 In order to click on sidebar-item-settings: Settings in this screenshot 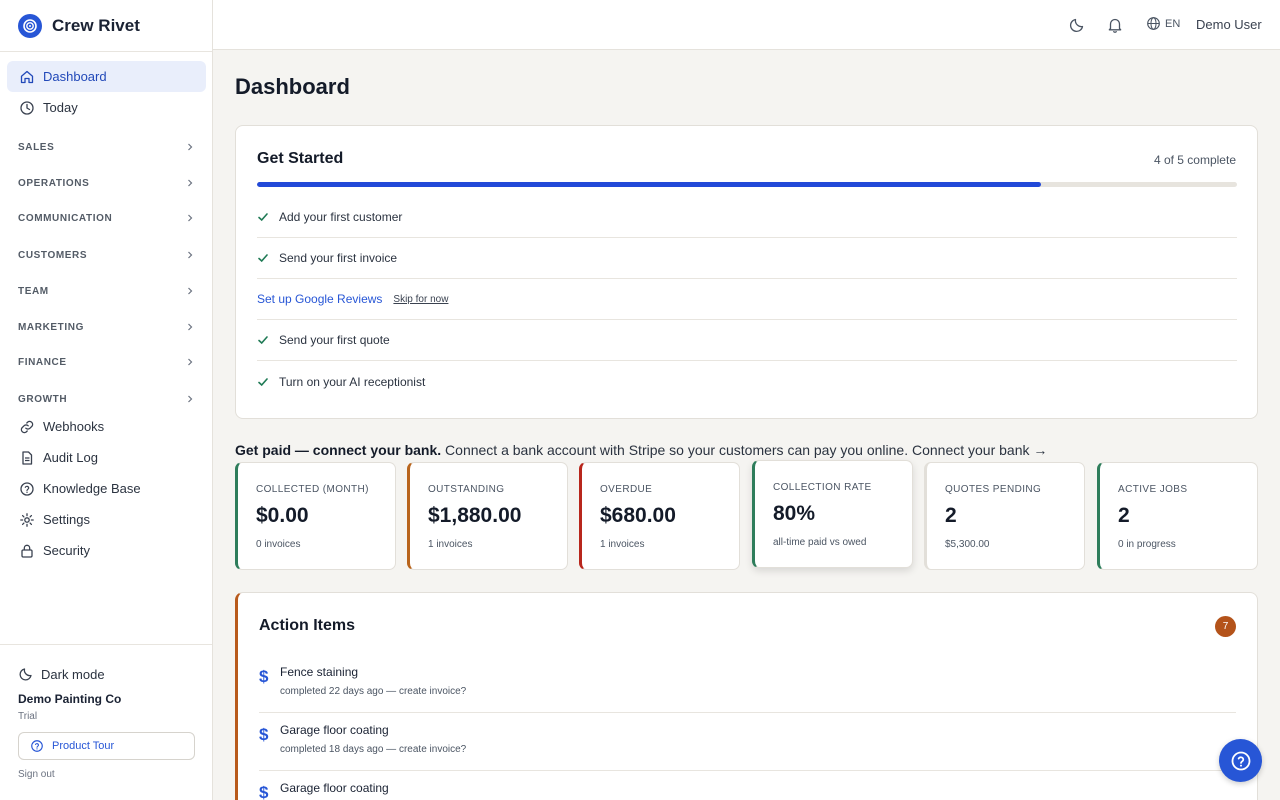, I will do `click(106, 519)`.